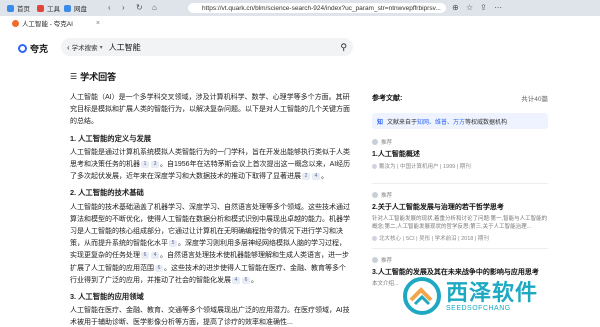  I want to click on home-icon, so click(10, 8).